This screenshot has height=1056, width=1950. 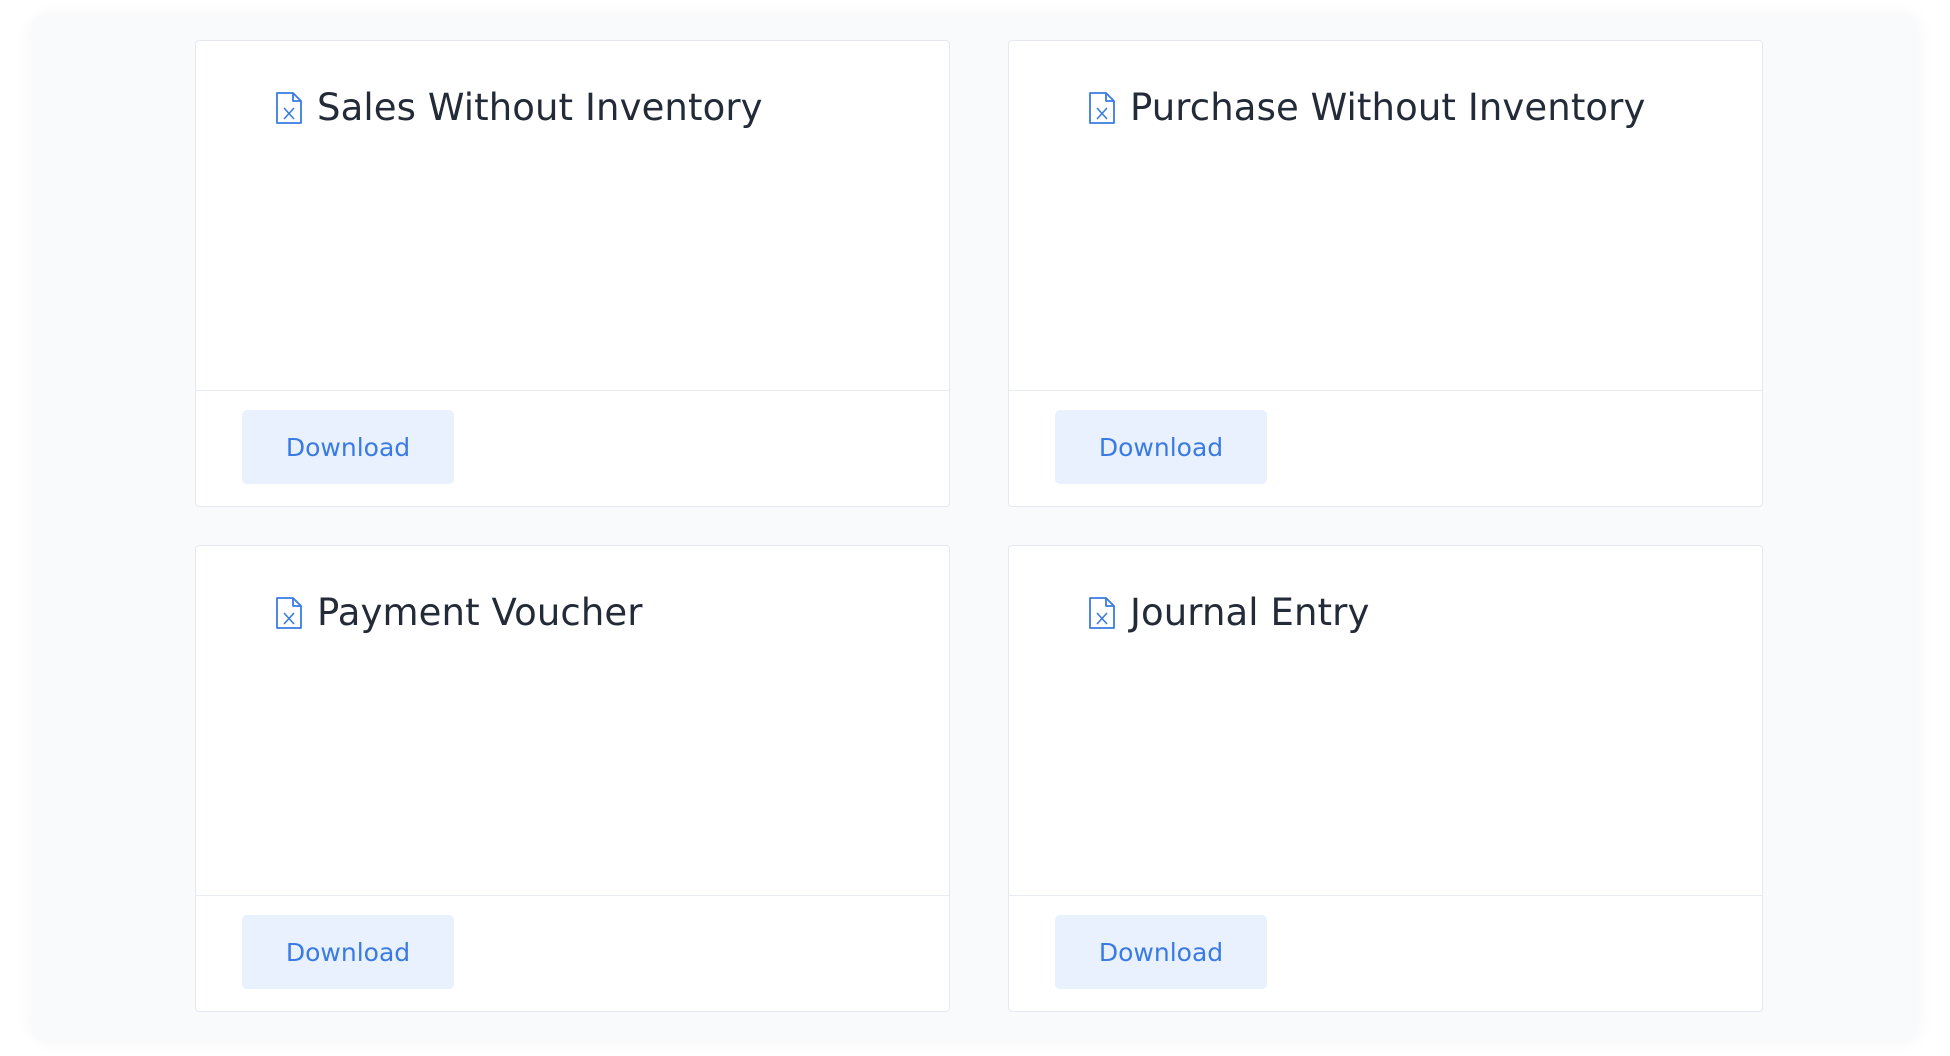 I want to click on card-body: Payment Voucher, so click(x=572, y=721).